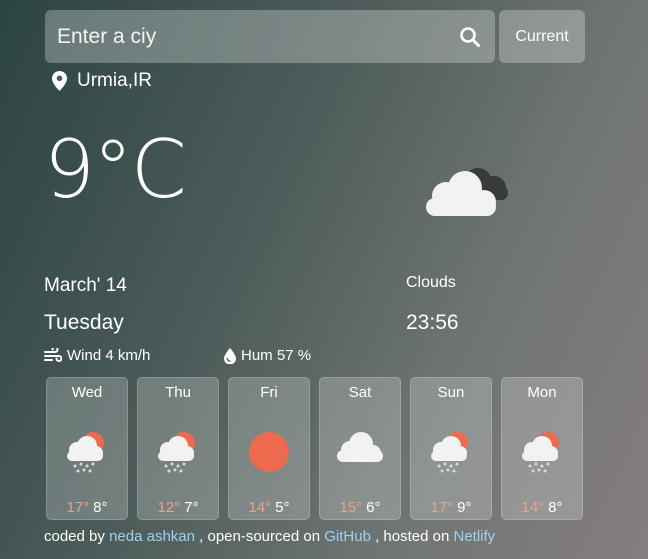 The width and height of the screenshot is (648, 559). I want to click on search-bar, so click(270, 36).